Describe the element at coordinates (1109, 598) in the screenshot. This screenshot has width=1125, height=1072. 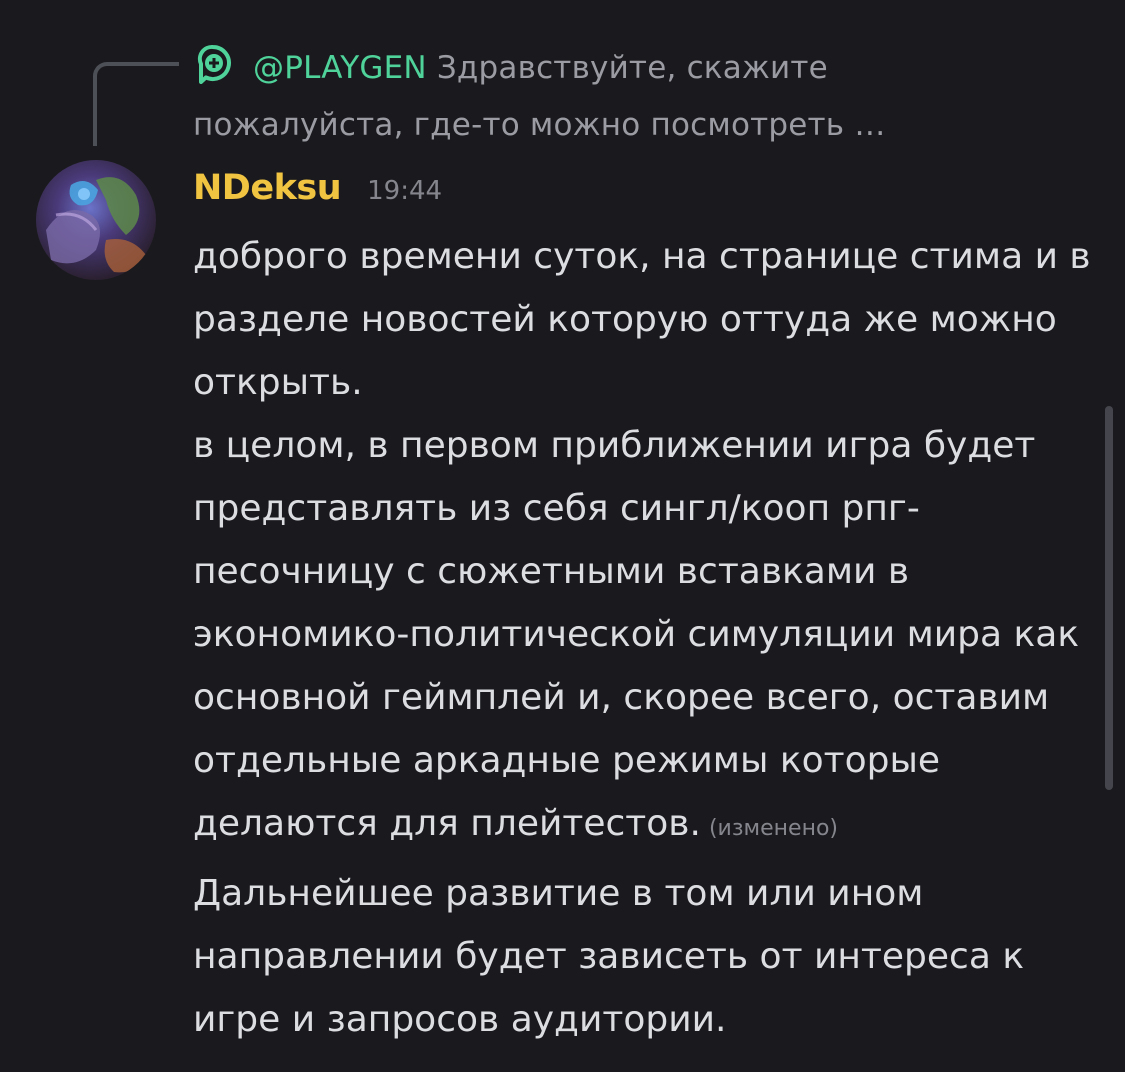
I see `scrollbar` at that location.